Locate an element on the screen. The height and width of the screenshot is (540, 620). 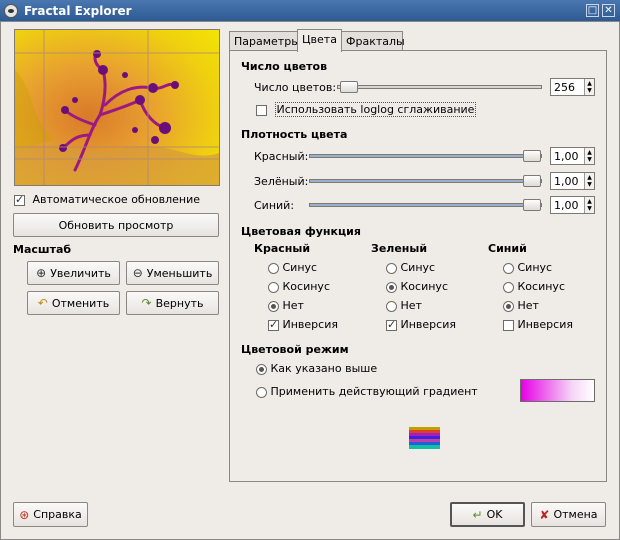
red-none-option: Нет is located at coordinates (286, 305).